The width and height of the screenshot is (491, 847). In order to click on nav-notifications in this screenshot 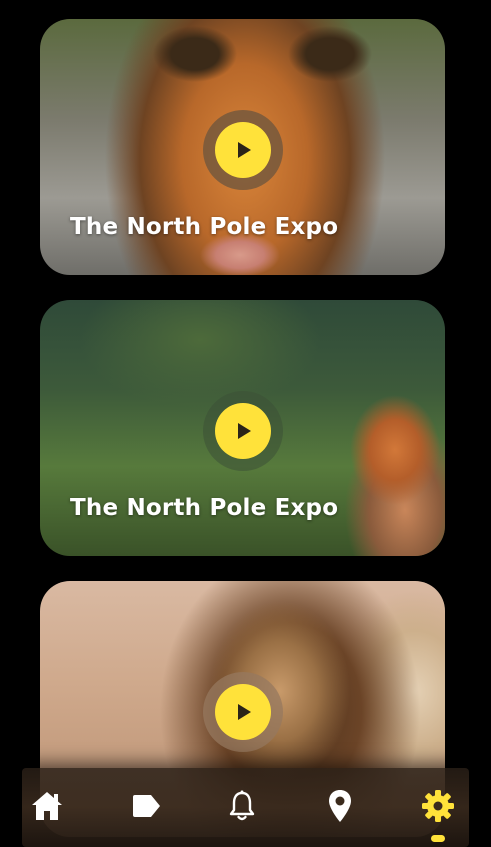, I will do `click(242, 808)`.